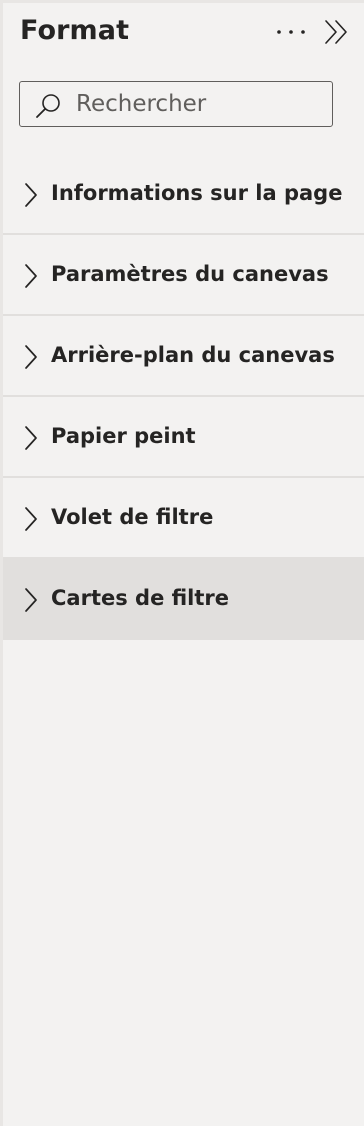  Describe the element at coordinates (190, 274) in the screenshot. I see `section-label: Paramètres du canevas` at that location.